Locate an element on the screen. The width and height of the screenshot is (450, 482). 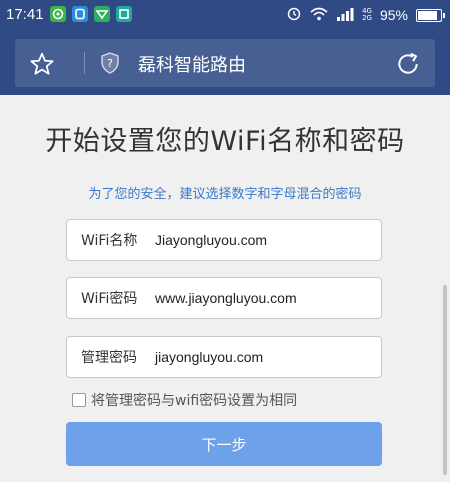
messenger-icon is located at coordinates (80, 14).